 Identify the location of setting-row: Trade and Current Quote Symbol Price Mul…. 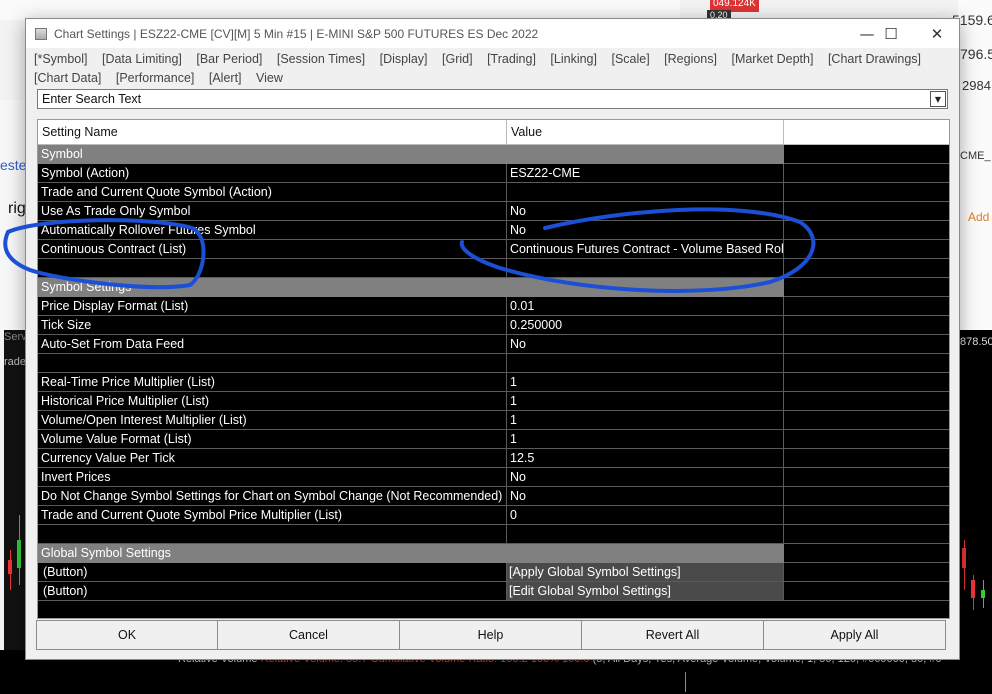
(493, 515).